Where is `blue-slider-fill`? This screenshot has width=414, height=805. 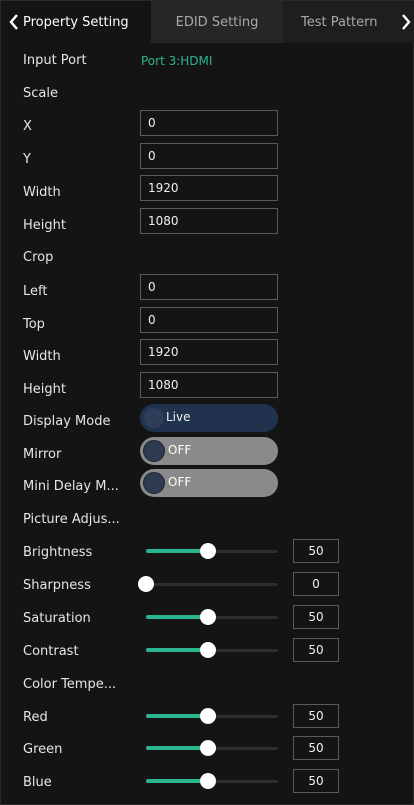 blue-slider-fill is located at coordinates (177, 781).